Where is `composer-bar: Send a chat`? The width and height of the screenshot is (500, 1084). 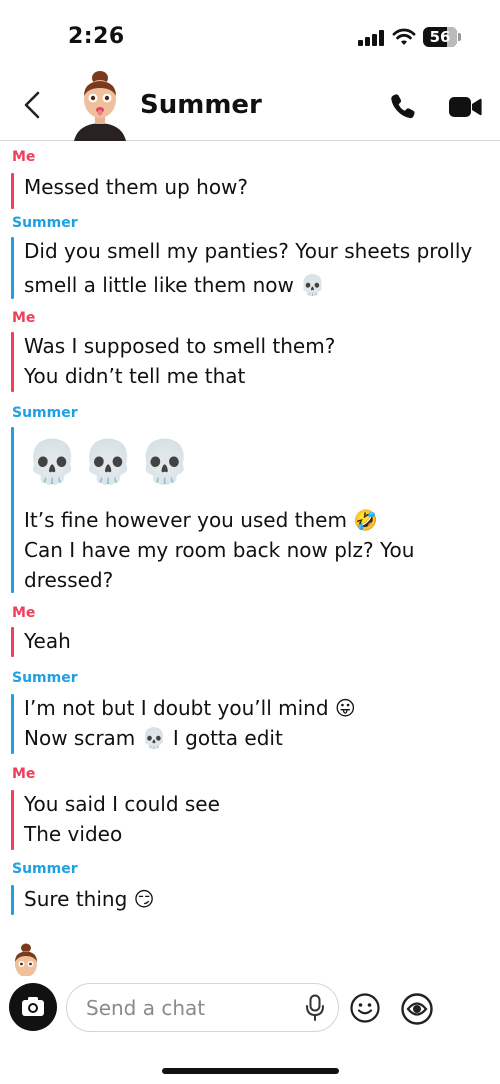
composer-bar: Send a chat is located at coordinates (250, 1029).